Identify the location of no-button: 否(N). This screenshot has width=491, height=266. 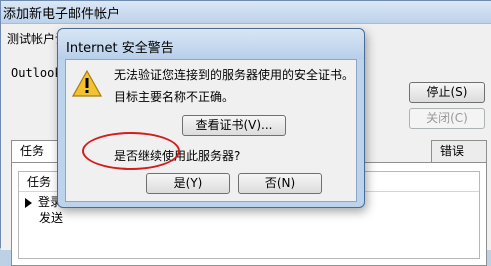
(280, 183).